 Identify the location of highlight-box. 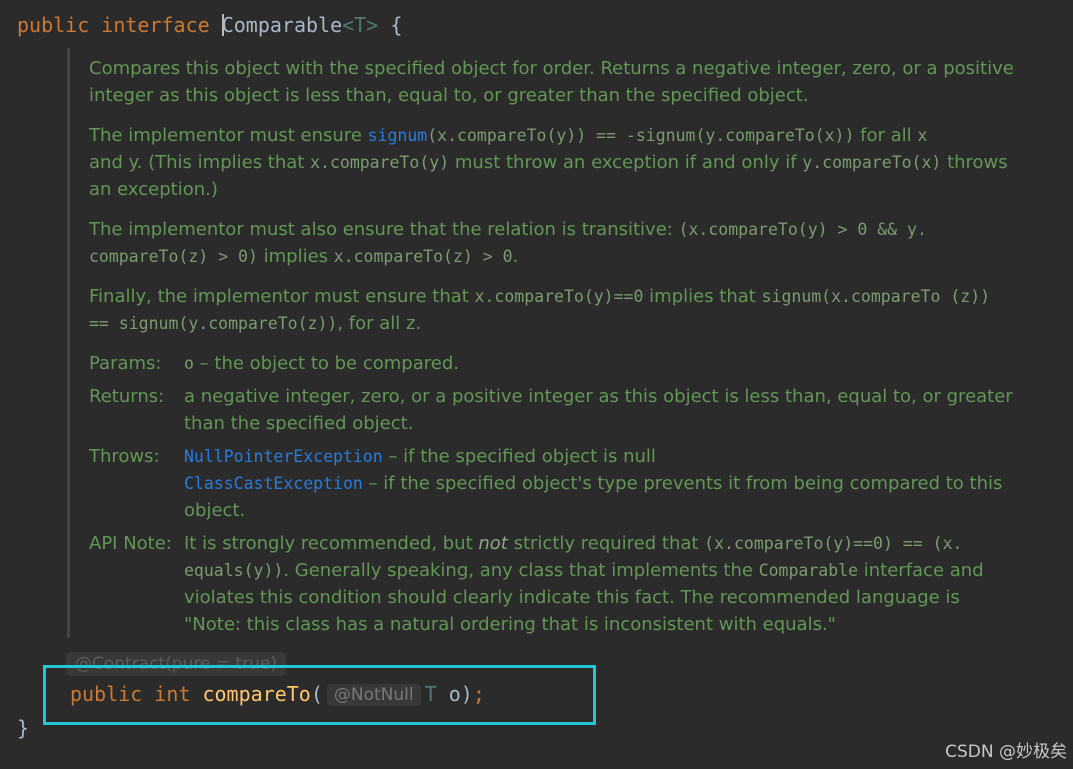
(319, 695).